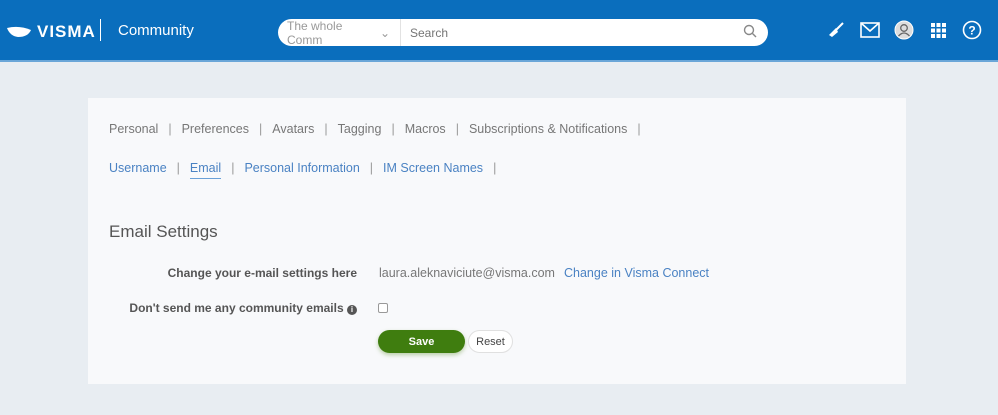 This screenshot has width=998, height=415. What do you see at coordinates (938, 30) in the screenshot?
I see `apps-grid-icon` at bounding box center [938, 30].